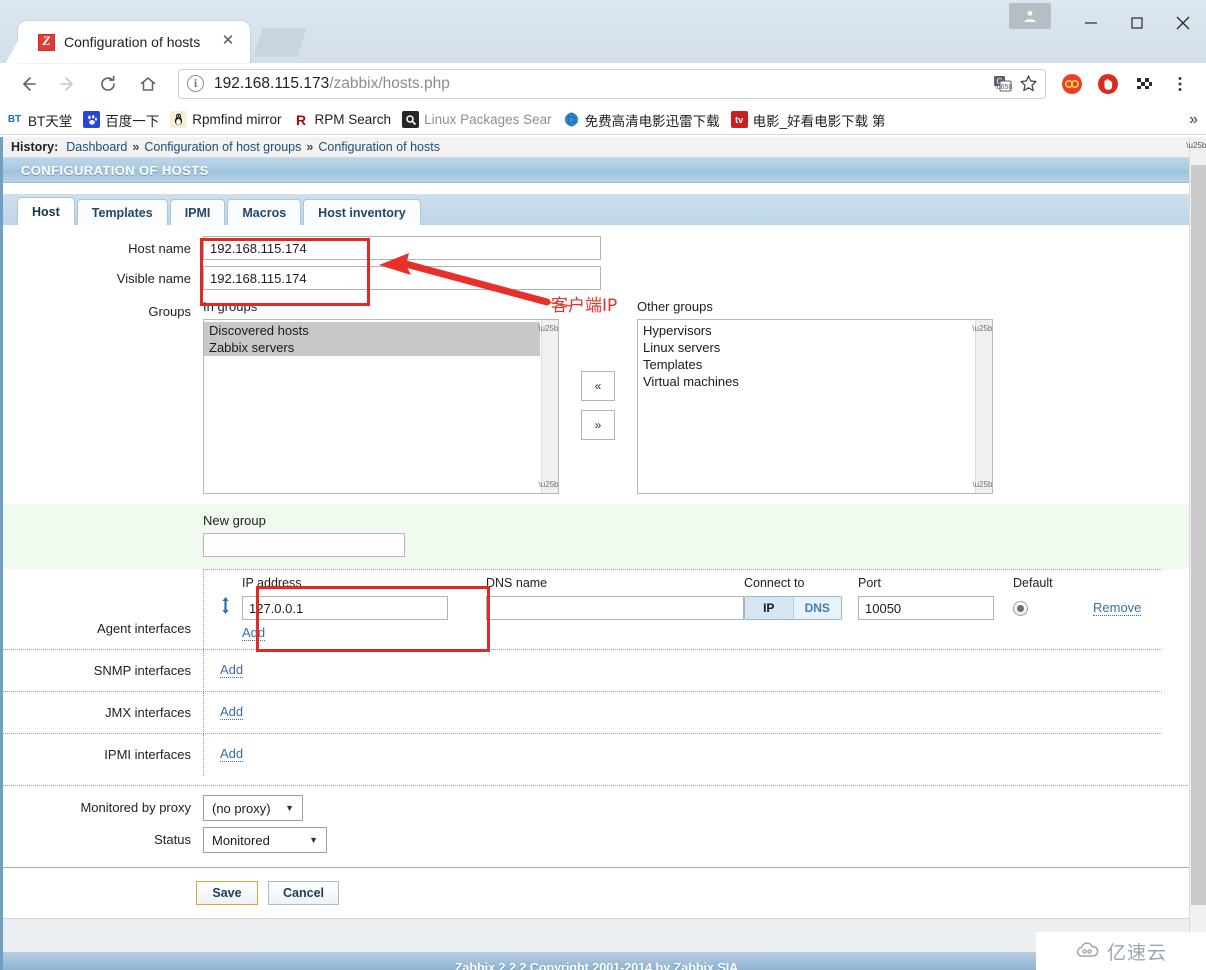  Describe the element at coordinates (197, 212) in the screenshot. I see `tab-ipmi: IPMI` at that location.